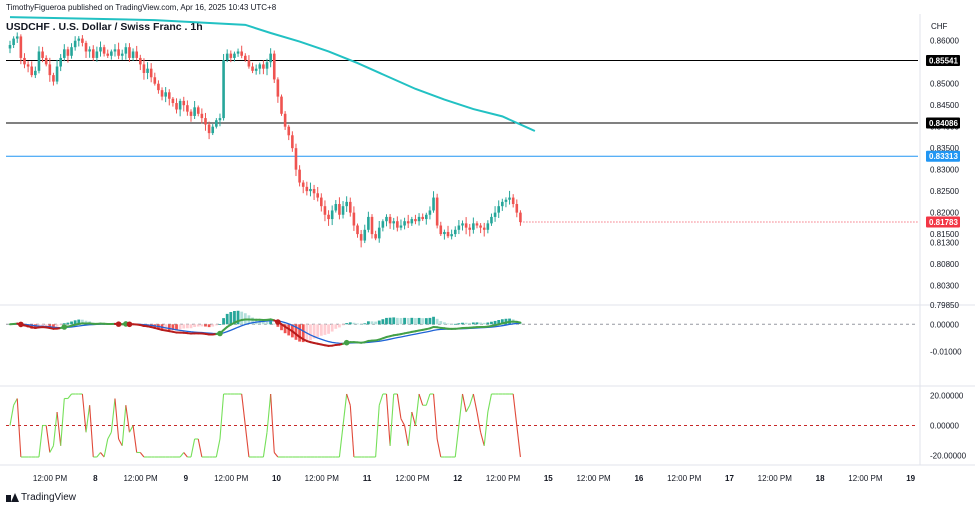 This screenshot has height=509, width=975. Describe the element at coordinates (729, 478) in the screenshot. I see `x-tick-label: 17` at that location.